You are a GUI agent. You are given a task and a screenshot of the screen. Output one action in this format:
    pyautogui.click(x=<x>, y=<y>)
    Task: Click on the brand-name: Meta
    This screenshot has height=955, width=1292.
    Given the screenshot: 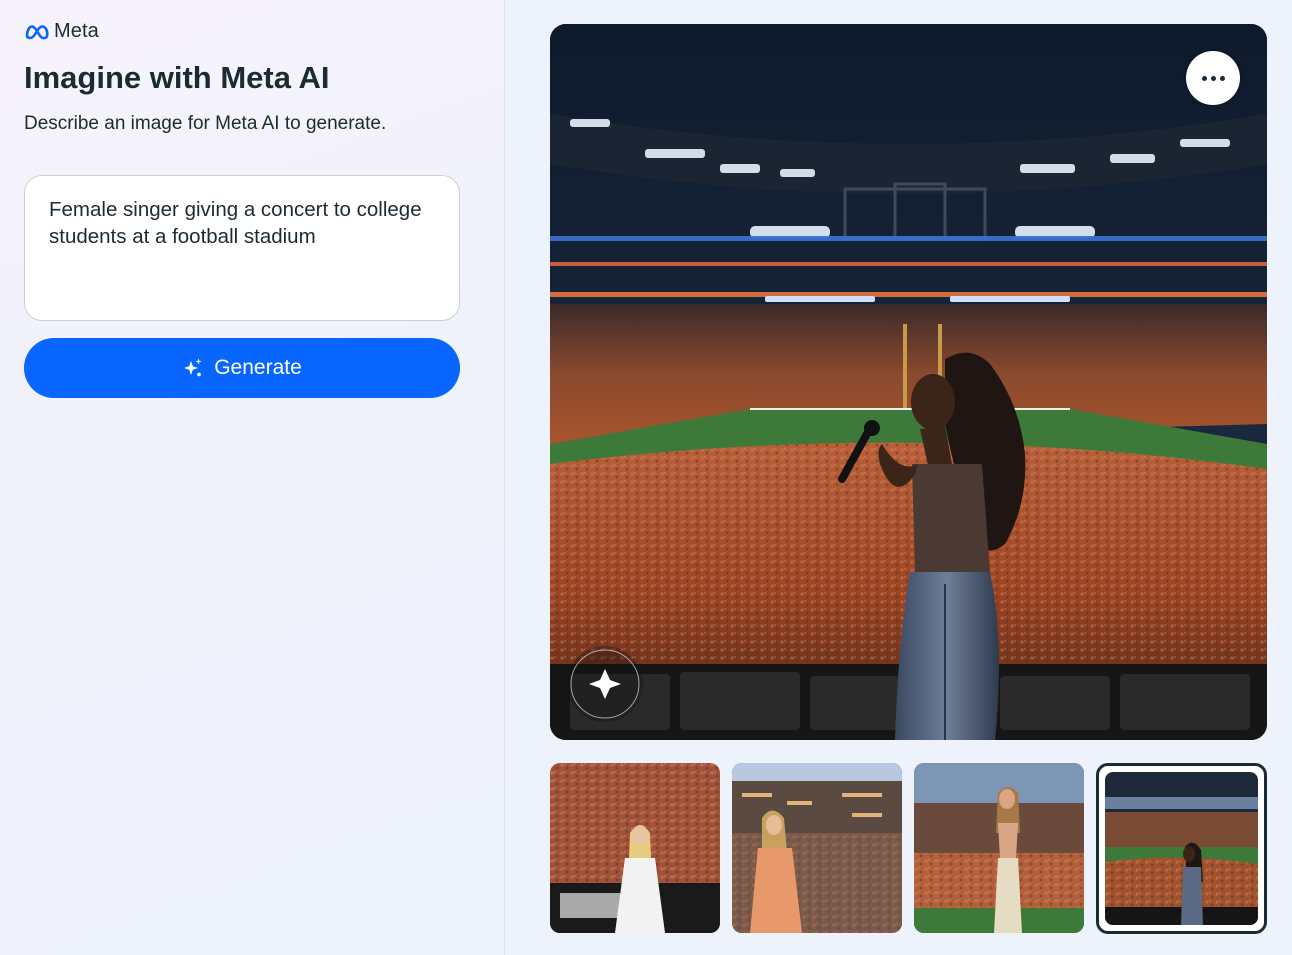 What is the action you would take?
    pyautogui.click(x=76, y=31)
    